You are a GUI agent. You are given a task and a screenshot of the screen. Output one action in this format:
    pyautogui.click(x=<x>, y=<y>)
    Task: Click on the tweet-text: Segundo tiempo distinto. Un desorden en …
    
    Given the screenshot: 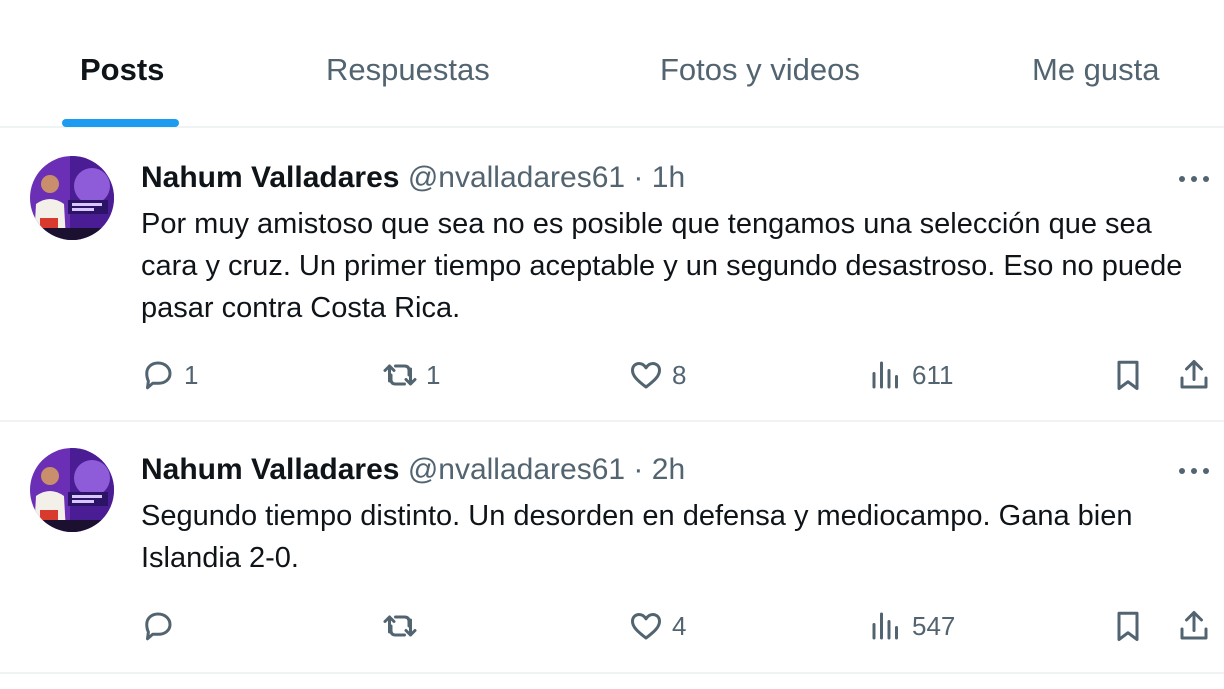 What is the action you would take?
    pyautogui.click(x=637, y=537)
    